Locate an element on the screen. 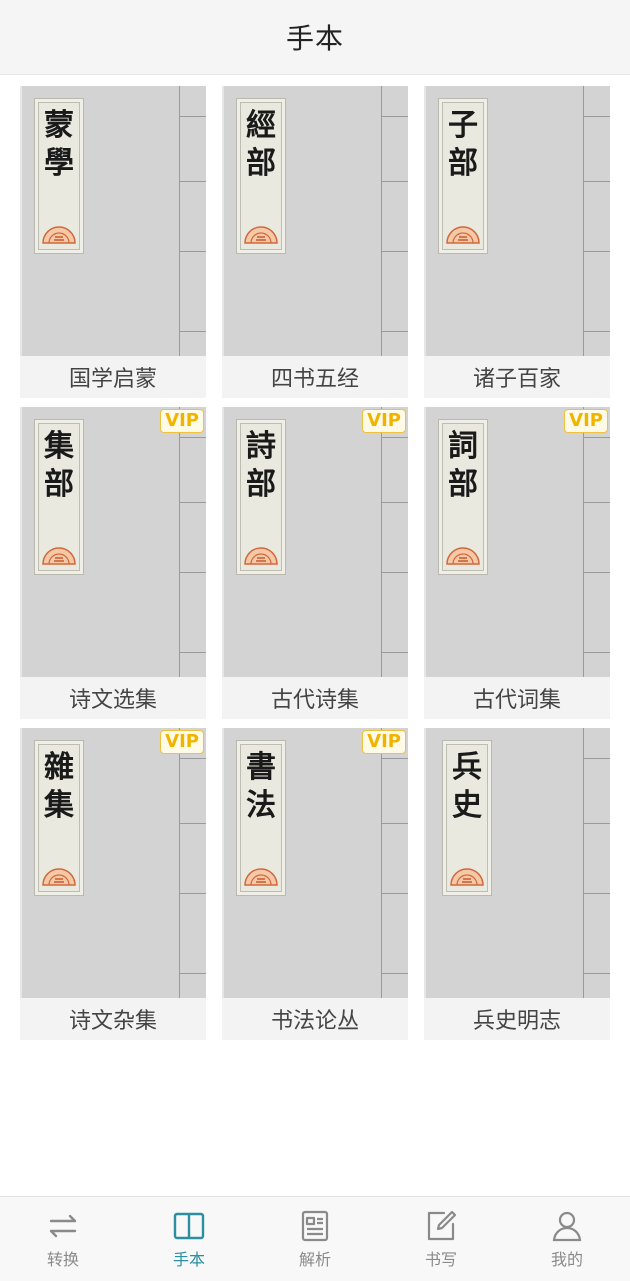 Image resolution: width=630 pixels, height=1281 pixels. bottom-tab-bar: 转换 手本 解析 书写 我的 is located at coordinates (315, 1238).